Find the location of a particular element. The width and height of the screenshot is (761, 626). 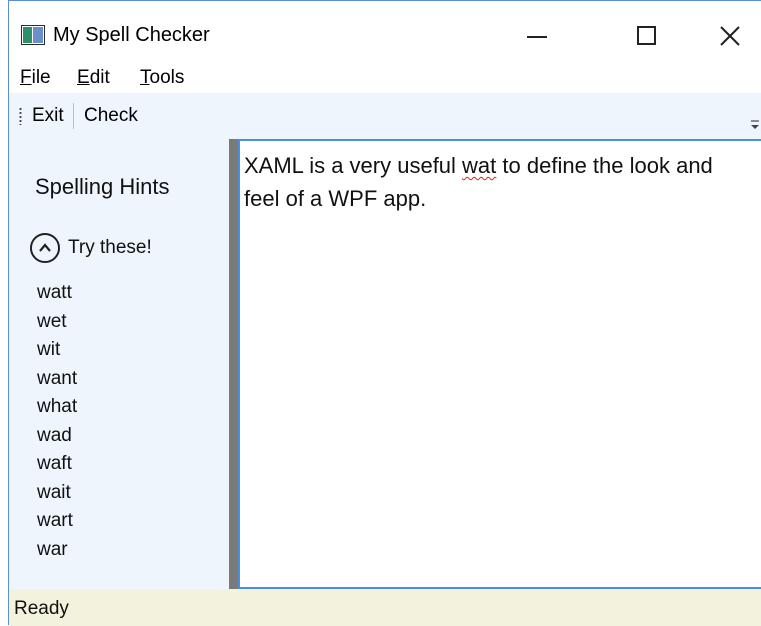

menu-file-label-rest: ile is located at coordinates (41, 77).